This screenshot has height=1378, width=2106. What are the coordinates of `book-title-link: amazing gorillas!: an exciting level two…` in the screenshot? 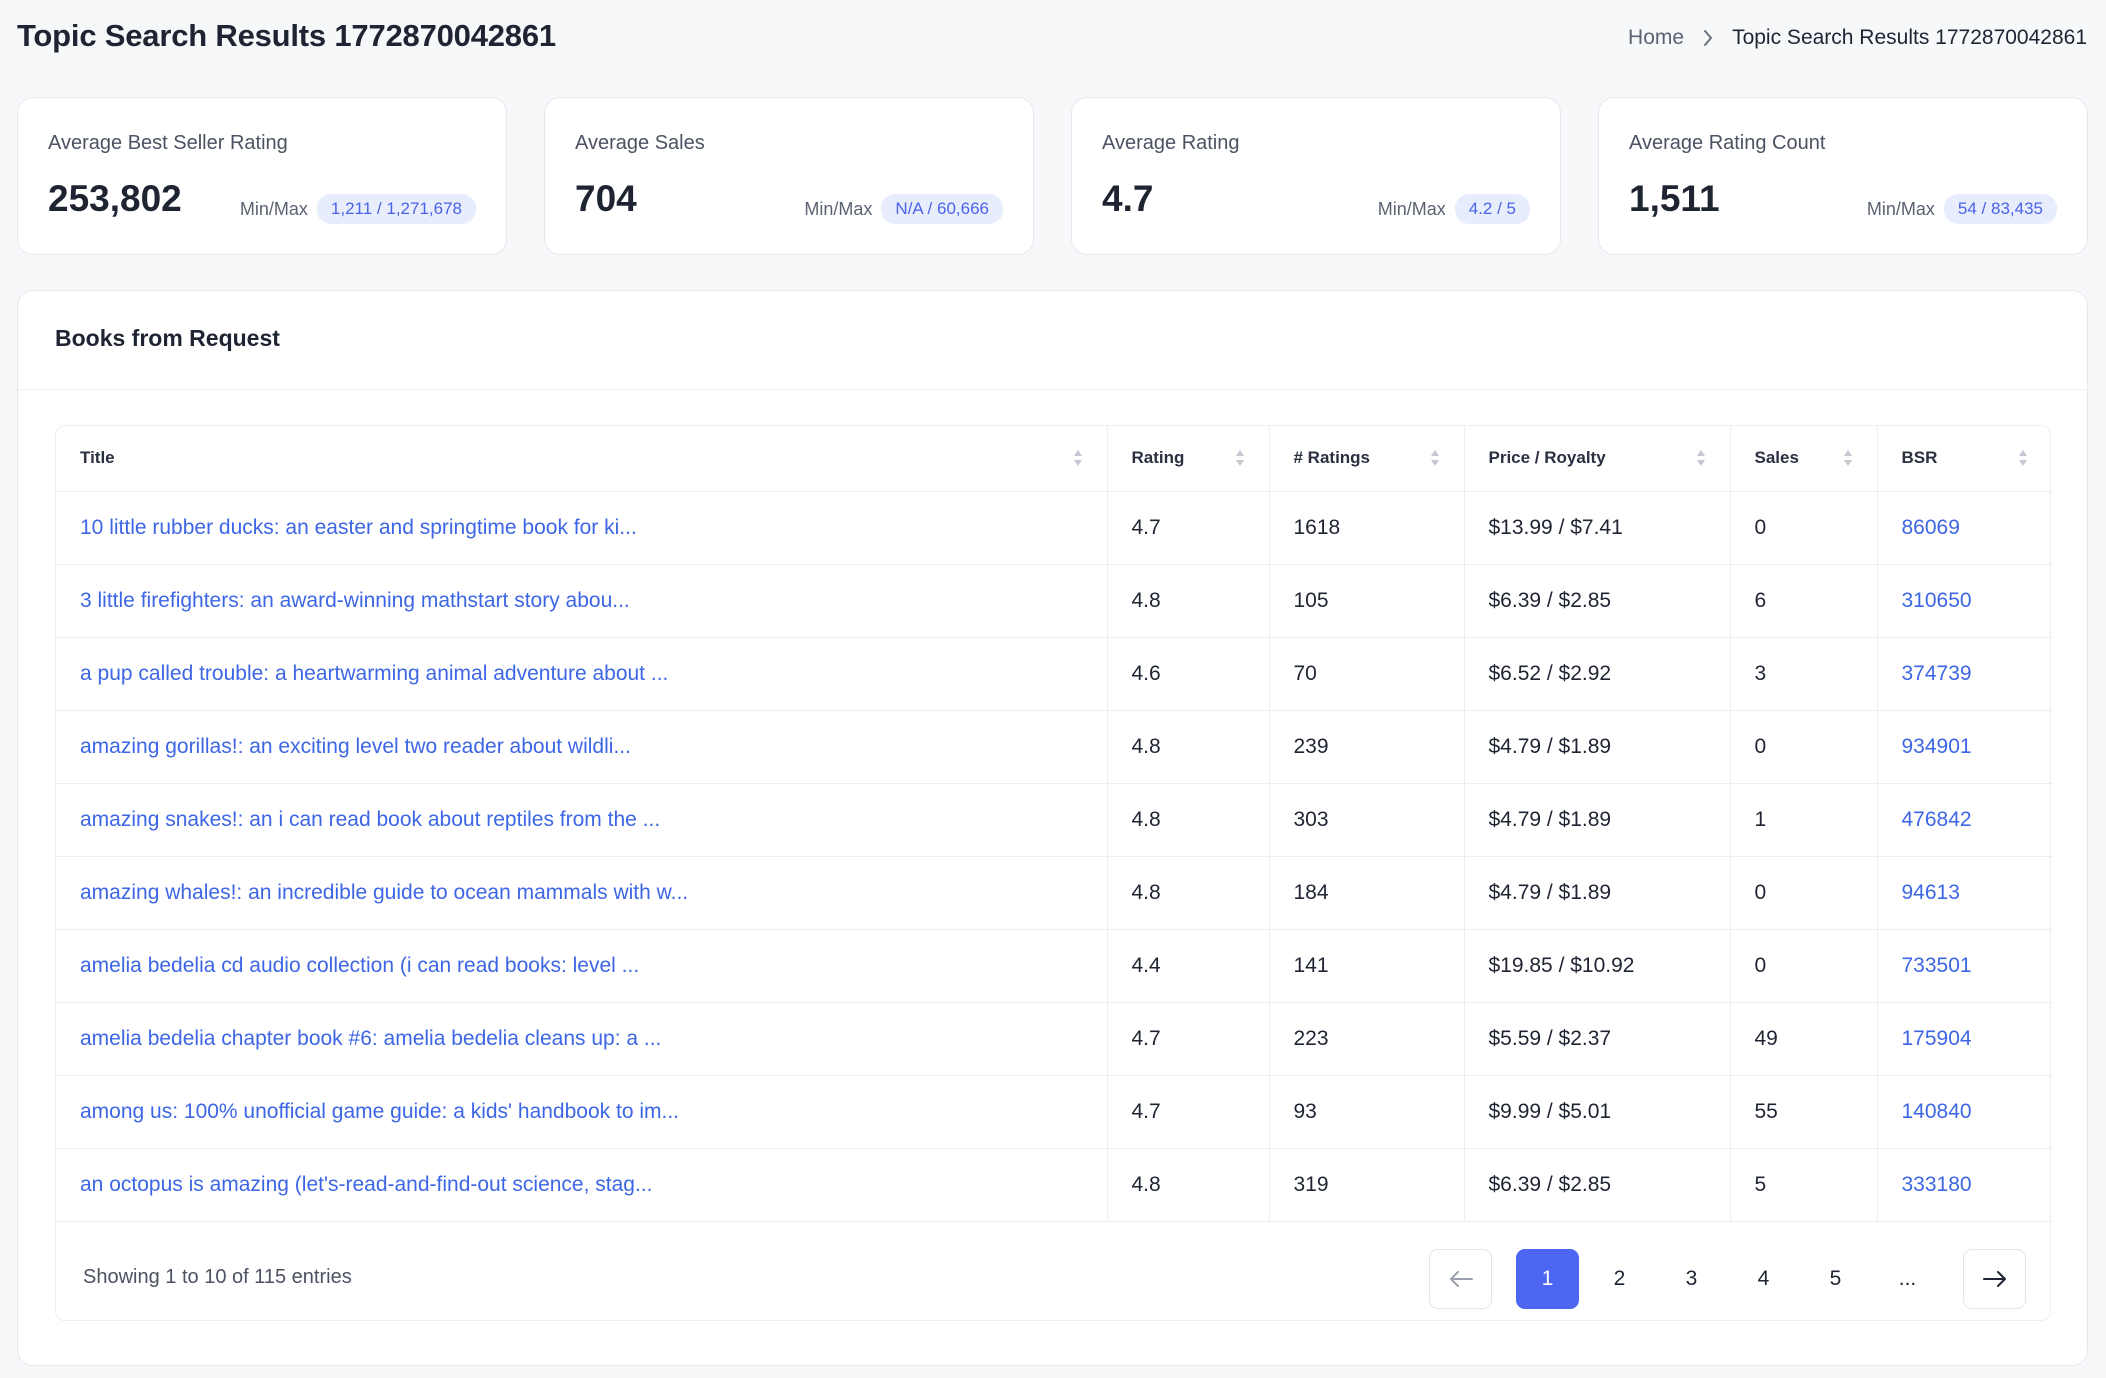 It's located at (355, 746).